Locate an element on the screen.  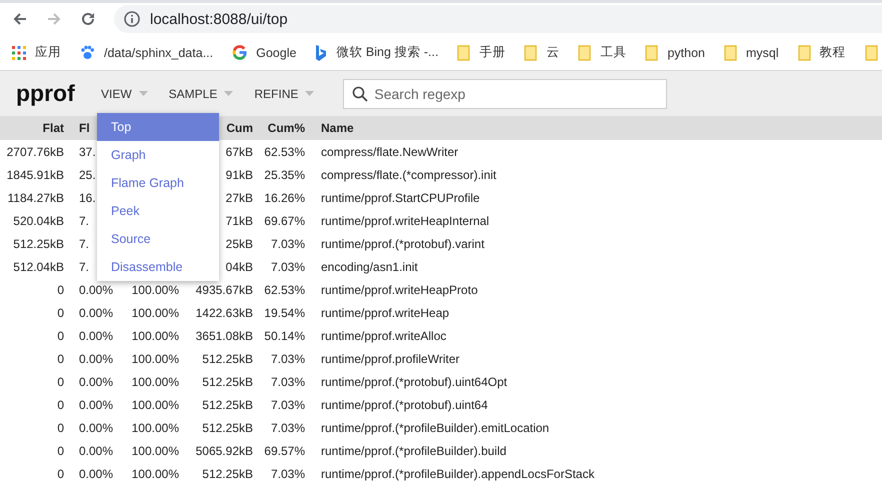
table-cell: 7. is located at coordinates (84, 221).